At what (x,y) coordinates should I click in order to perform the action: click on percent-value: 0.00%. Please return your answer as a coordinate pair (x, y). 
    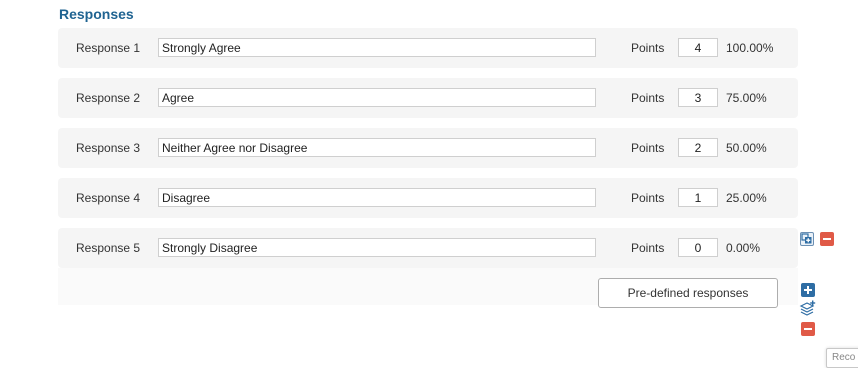
    Looking at the image, I should click on (743, 248).